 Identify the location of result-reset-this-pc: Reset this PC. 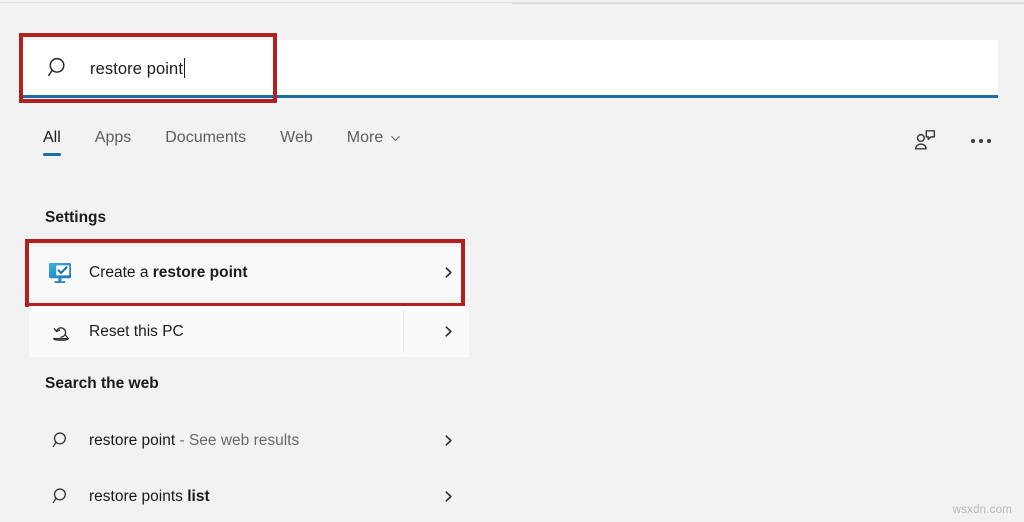
(249, 331).